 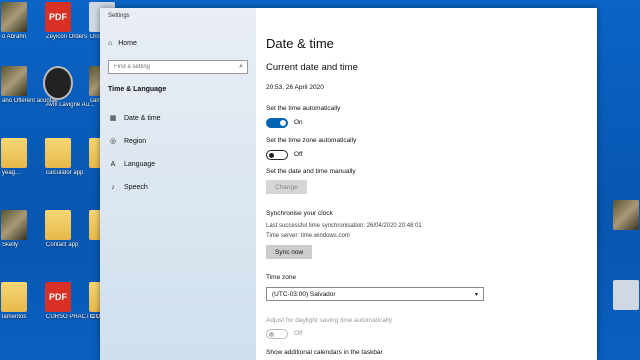 What do you see at coordinates (289, 252) in the screenshot?
I see `sync-now-button: Sync now` at bounding box center [289, 252].